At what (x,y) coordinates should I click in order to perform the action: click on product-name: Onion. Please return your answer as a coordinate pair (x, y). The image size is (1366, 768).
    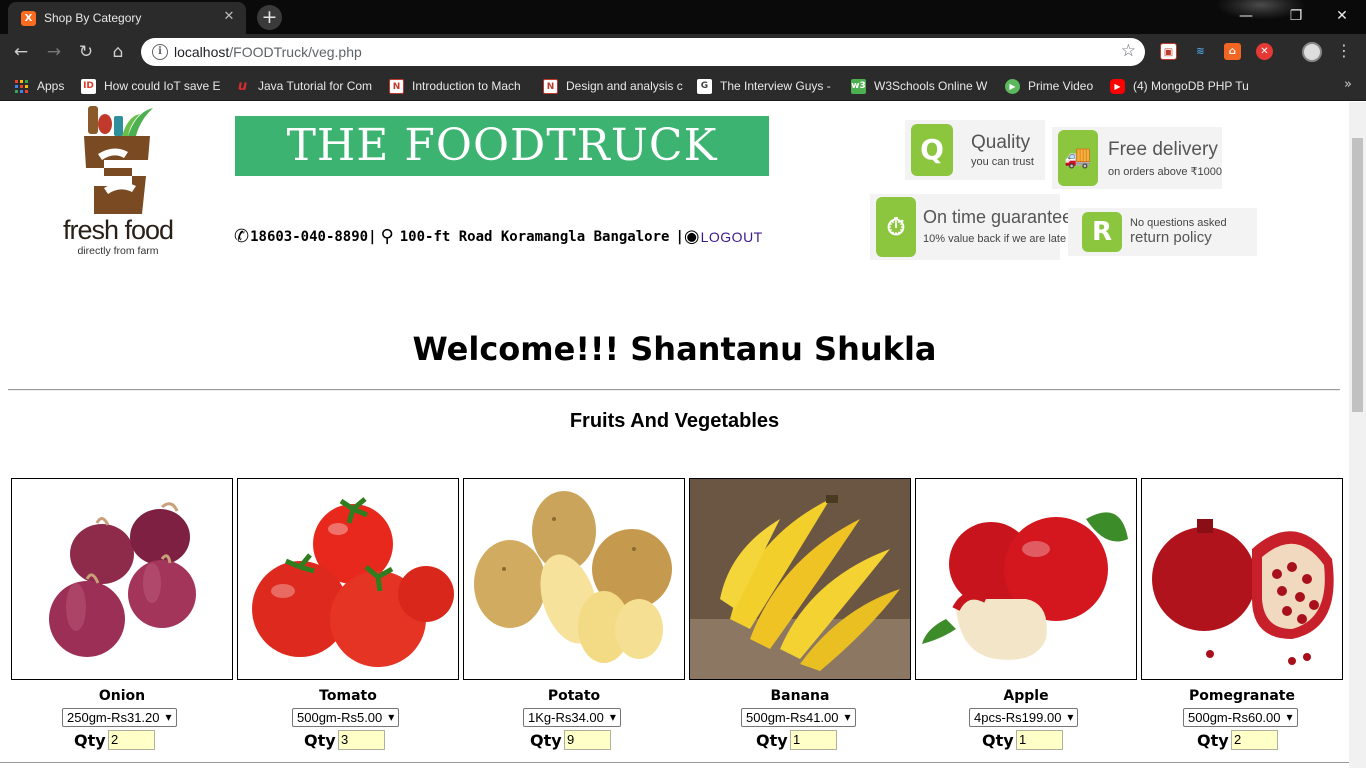
    Looking at the image, I should click on (122, 696).